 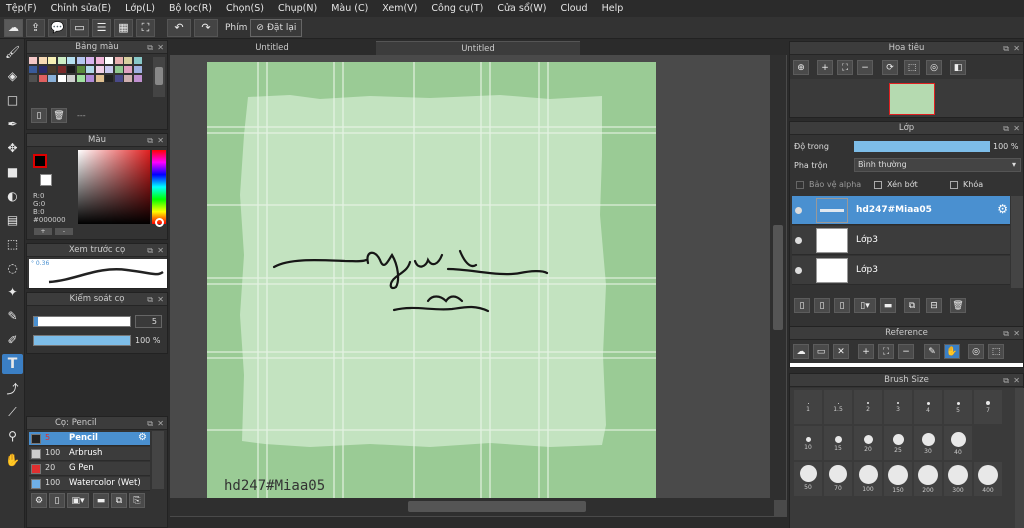 I want to click on background-color, so click(x=46, y=180).